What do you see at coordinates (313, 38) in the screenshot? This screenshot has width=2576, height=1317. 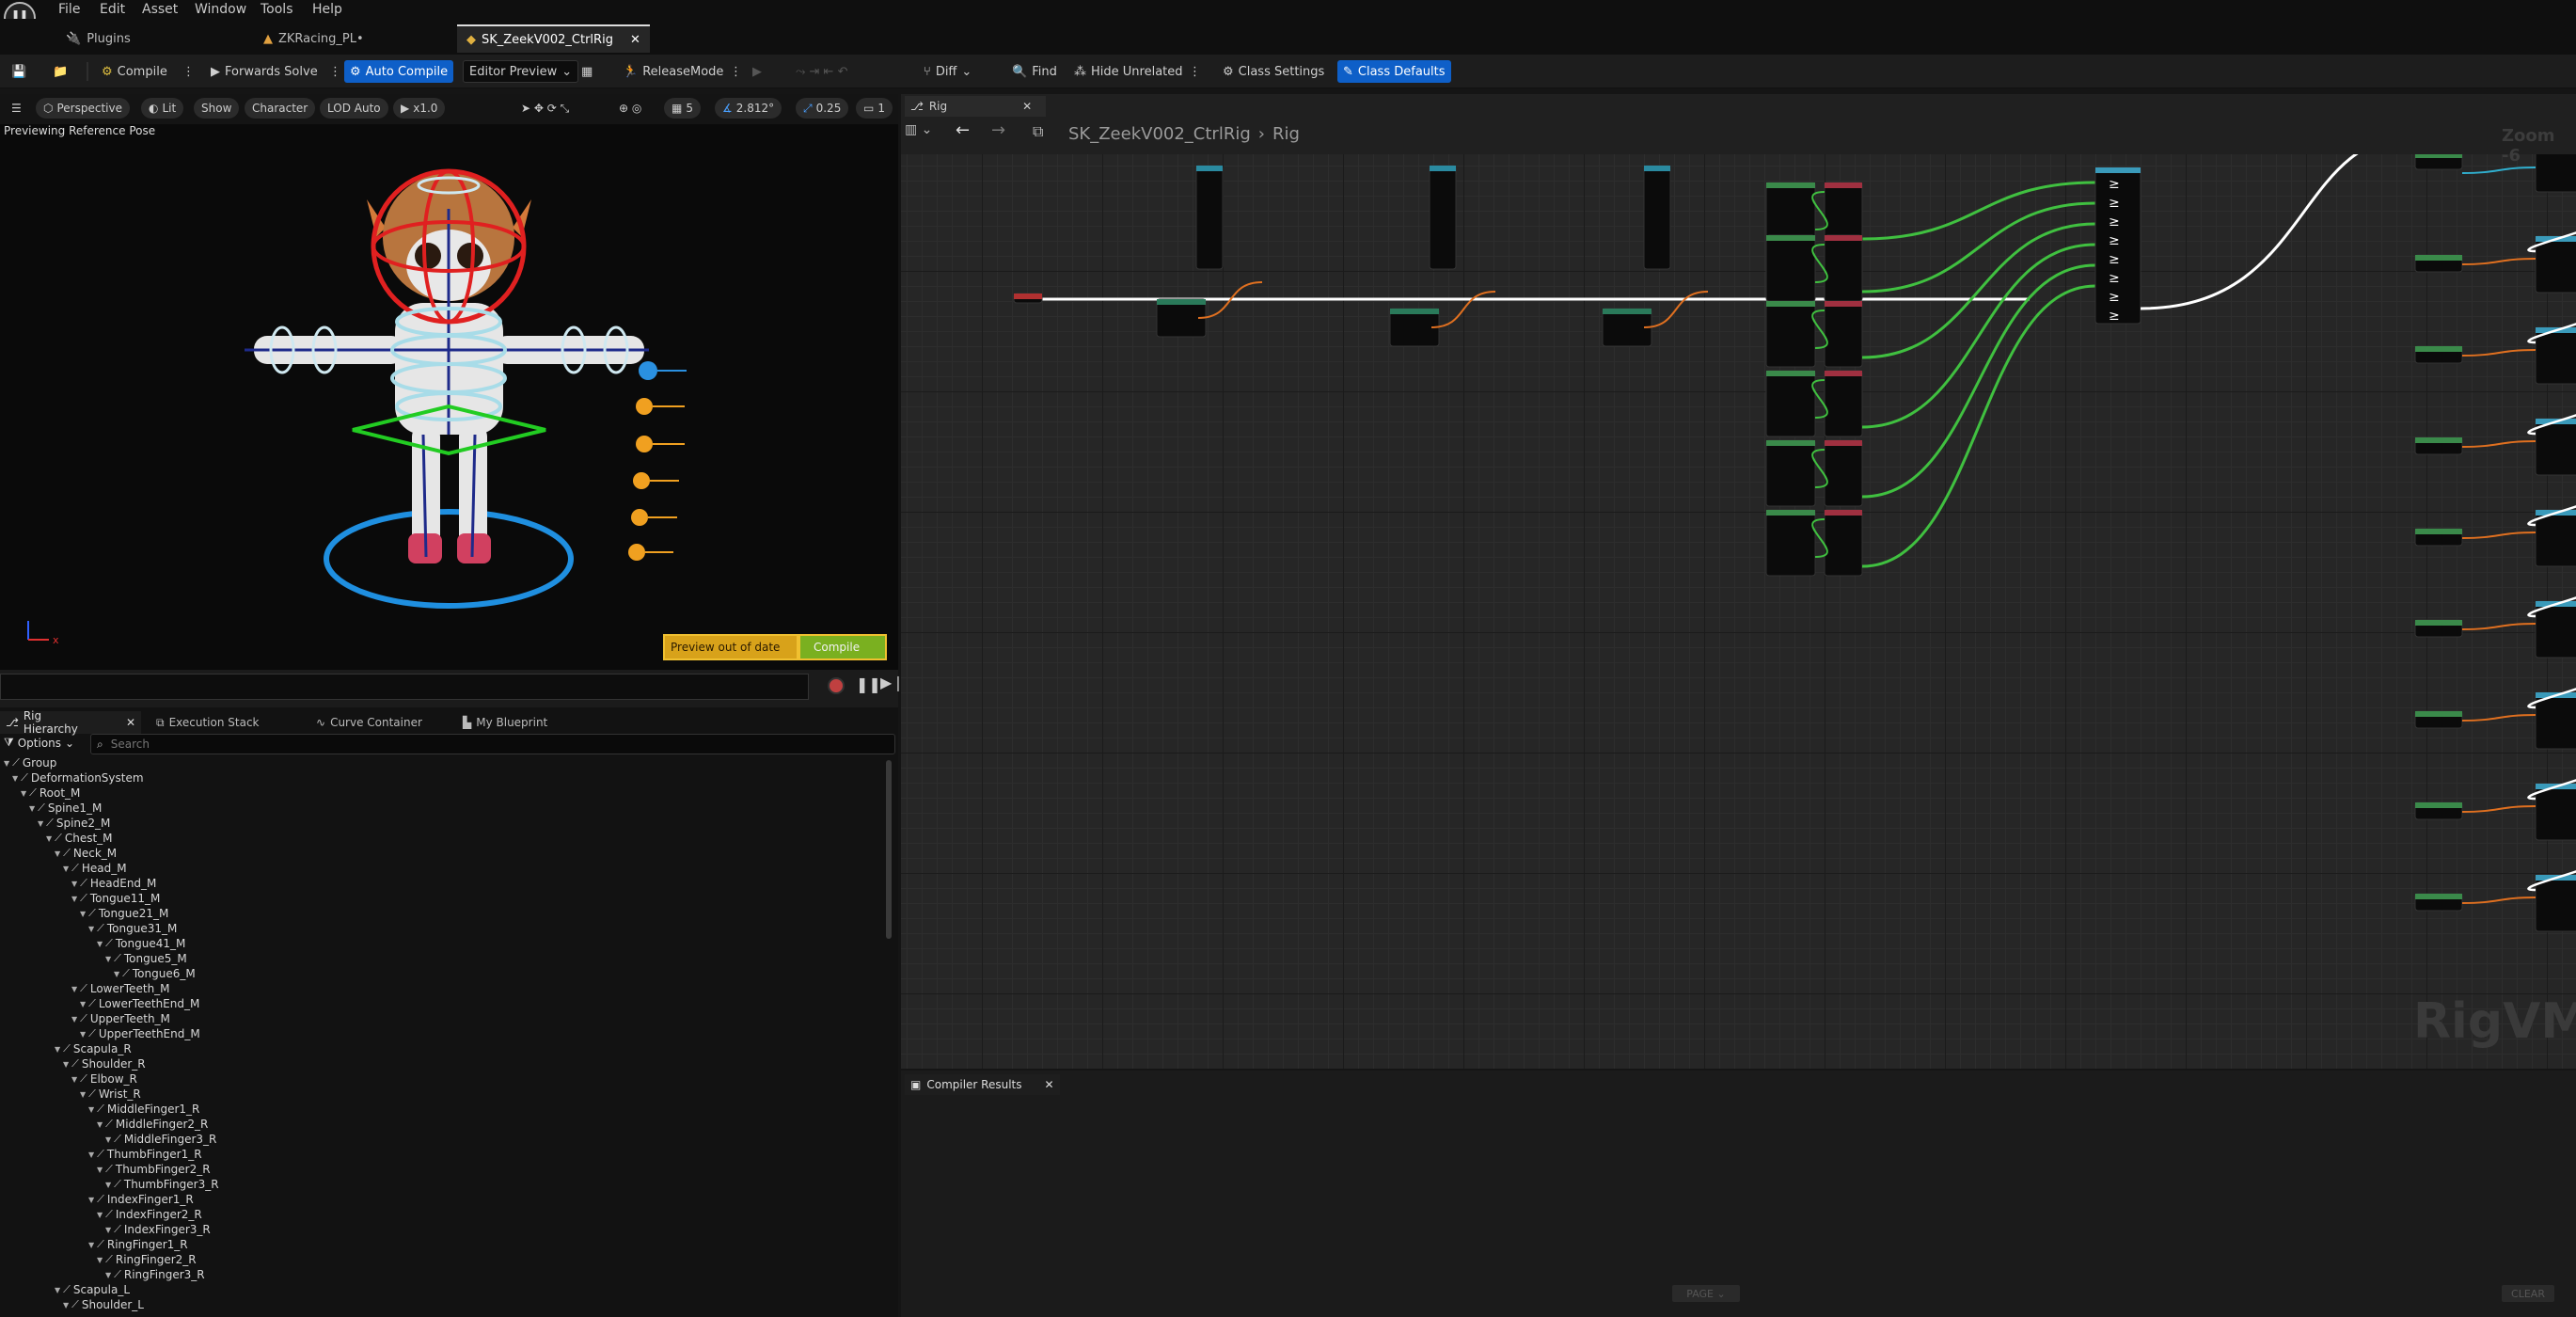 I see `tab-zkracing: ▲ ZKRacing_PL•` at bounding box center [313, 38].